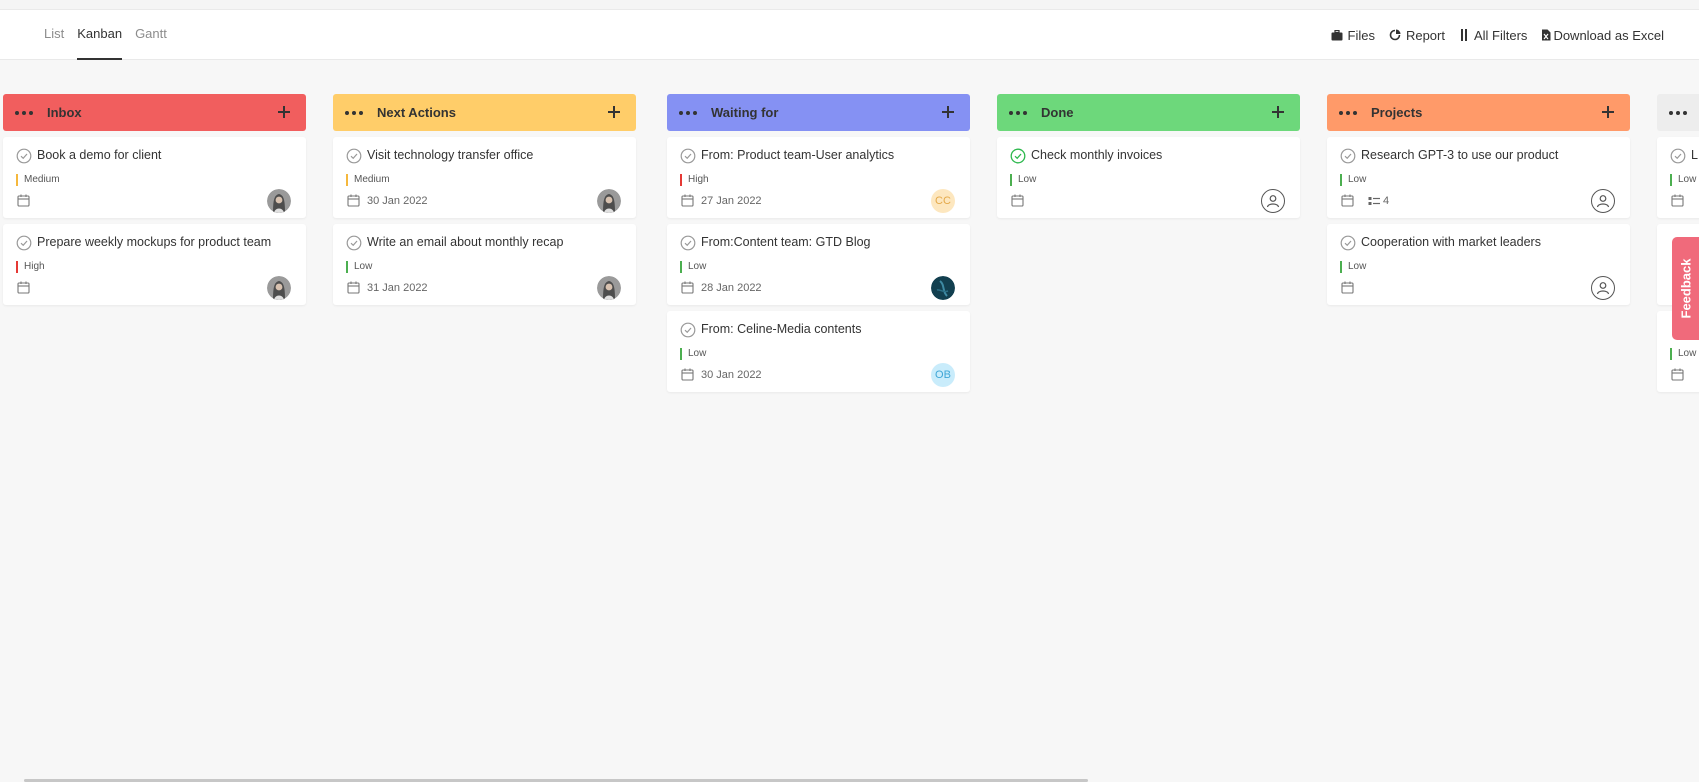 The image size is (1699, 782). I want to click on subtask-count-value: 4, so click(1386, 200).